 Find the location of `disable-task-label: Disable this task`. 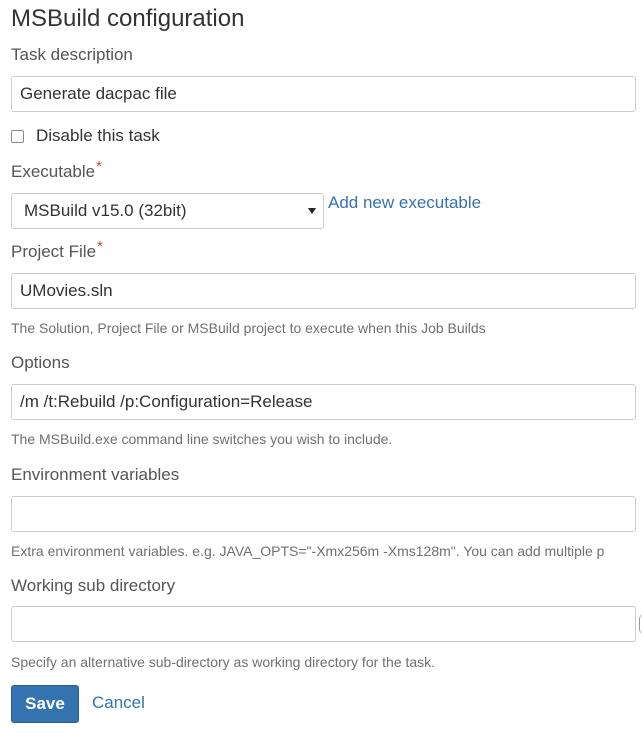

disable-task-label: Disable this task is located at coordinates (98, 136).